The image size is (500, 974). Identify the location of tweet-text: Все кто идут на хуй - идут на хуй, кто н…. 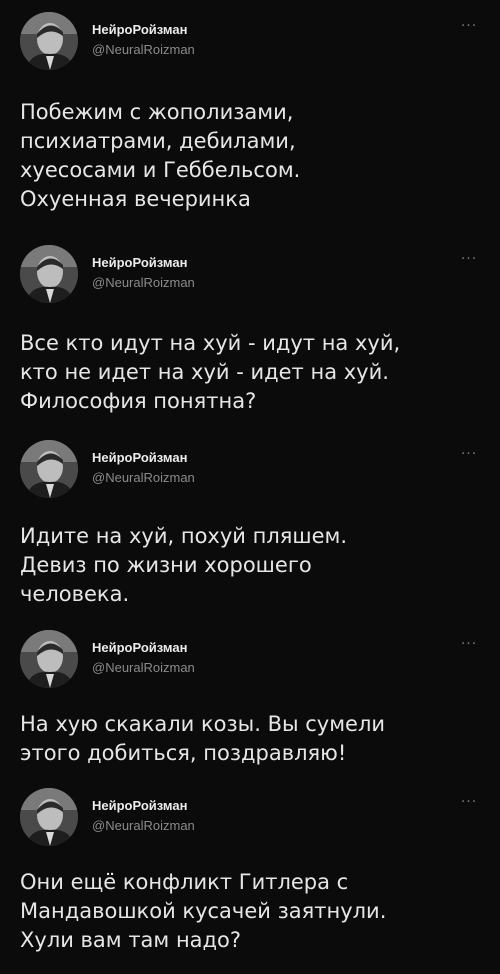
(210, 372).